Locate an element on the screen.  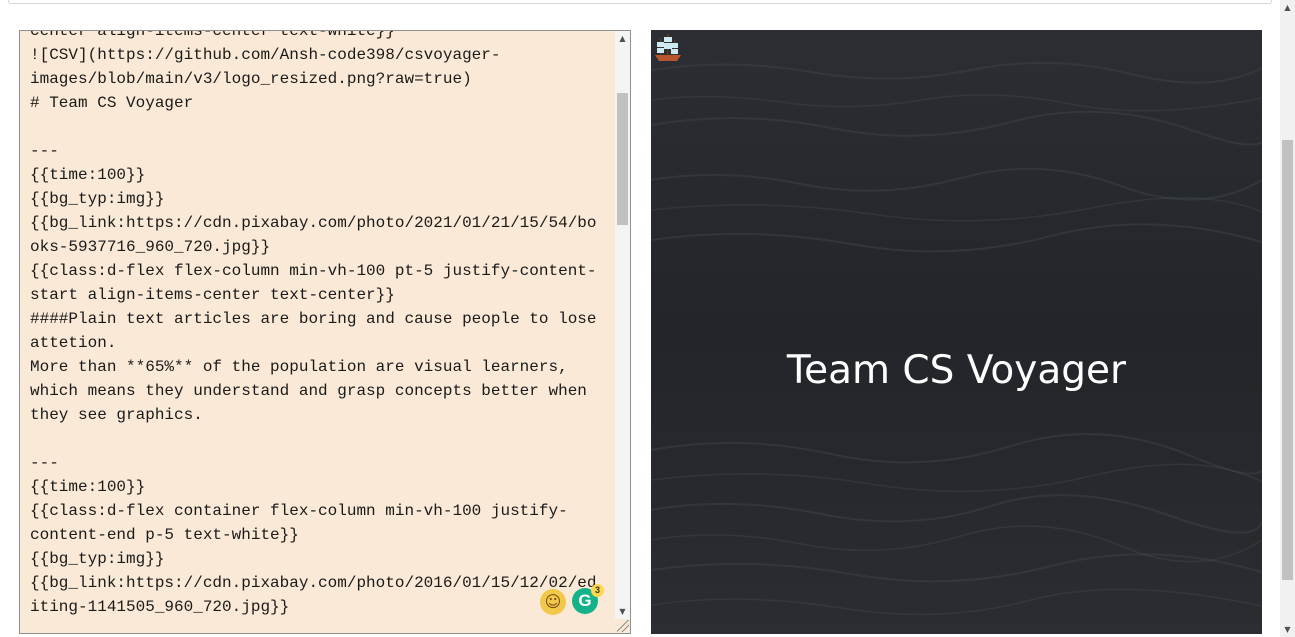
scroll-up-arrow-icon: ▲ is located at coordinates (622, 38).